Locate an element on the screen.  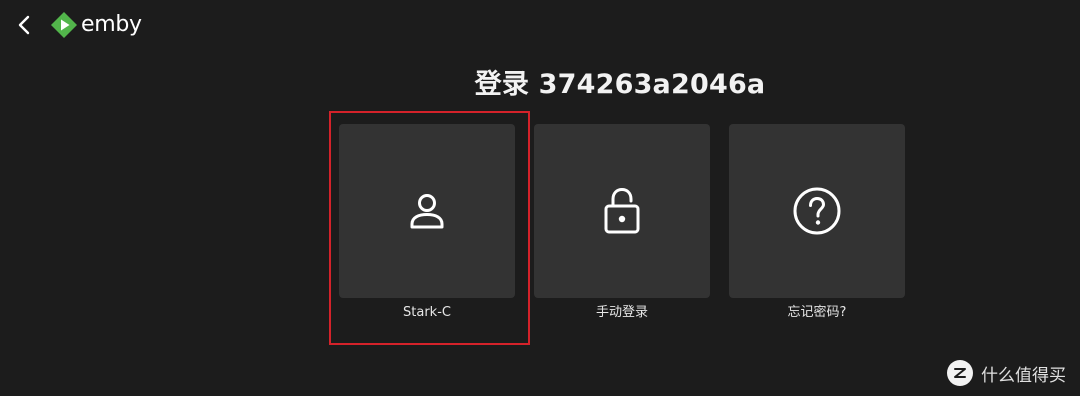
manual-login-card is located at coordinates (622, 211).